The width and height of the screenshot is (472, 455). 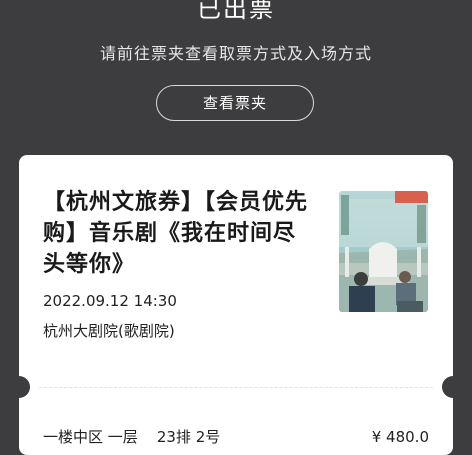 I want to click on ticket-hint-text: 请前往票夹查看取票方式及入场方式, so click(x=235, y=53).